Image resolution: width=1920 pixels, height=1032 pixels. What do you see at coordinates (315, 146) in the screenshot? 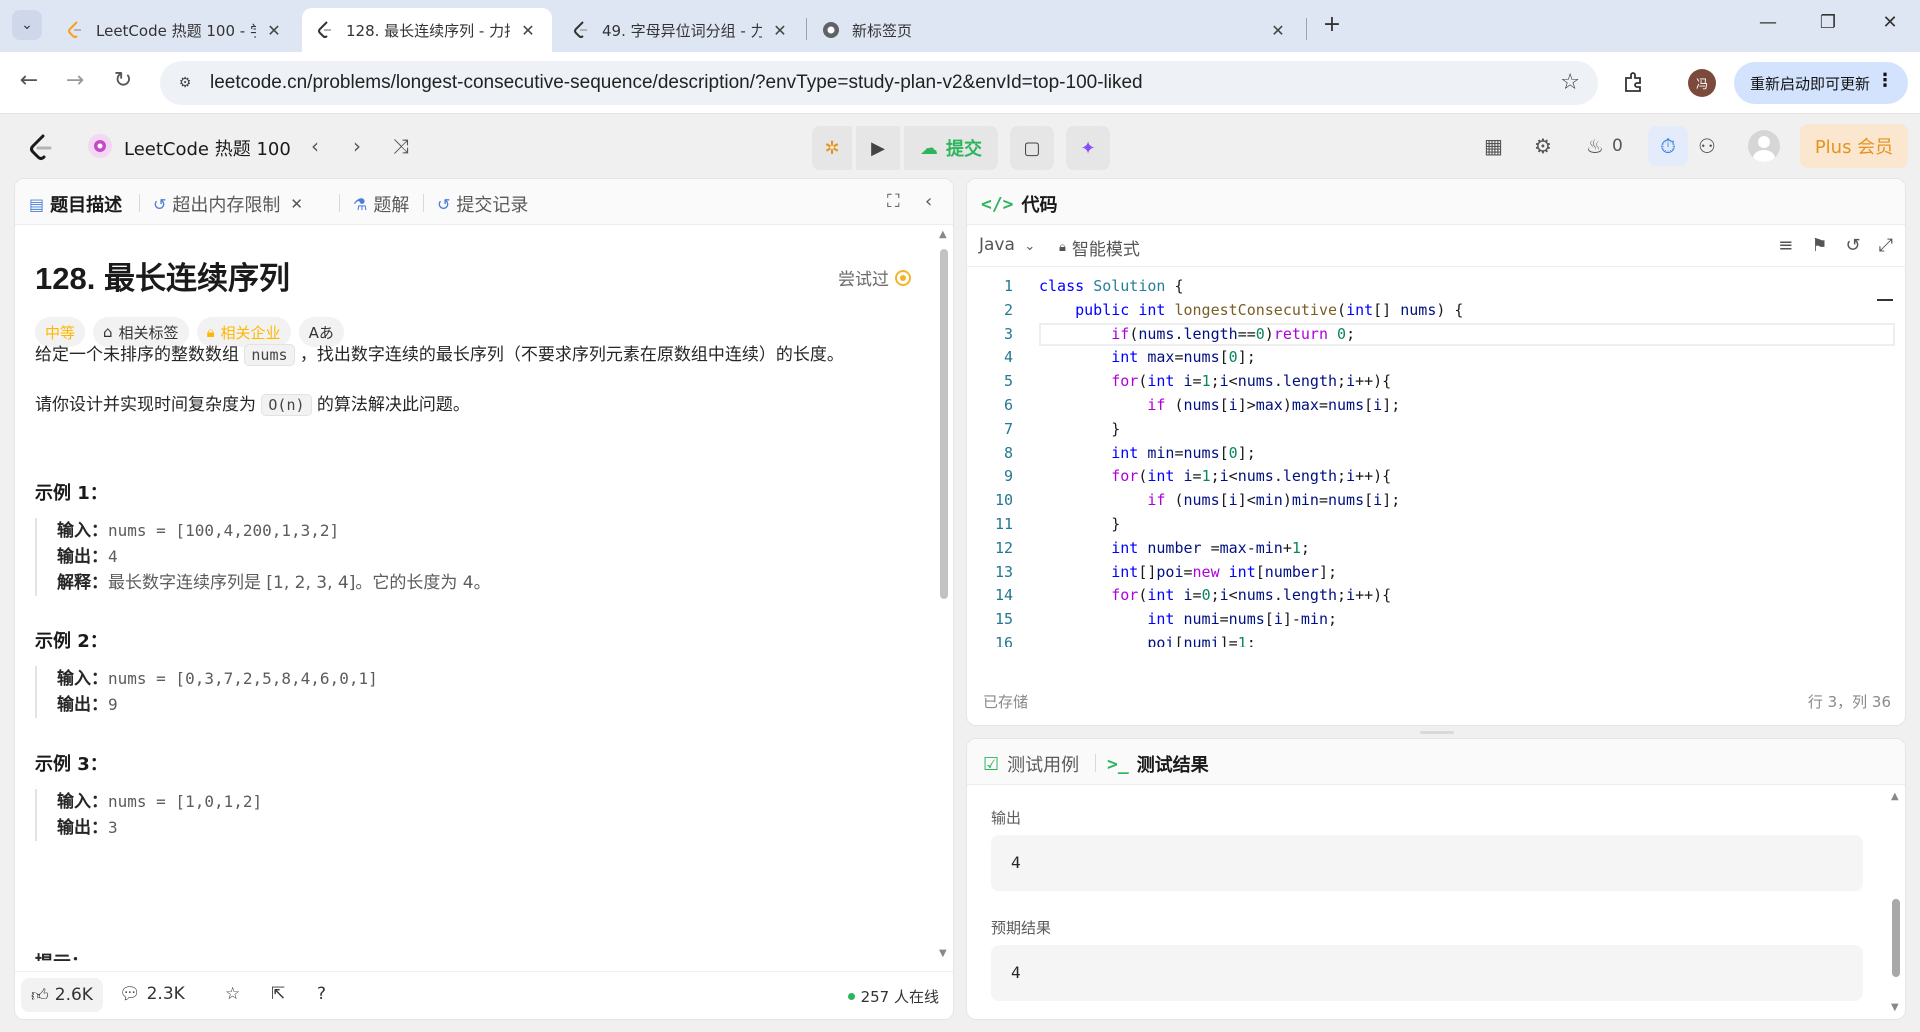
I see `prev-problem-icon: ‹` at bounding box center [315, 146].